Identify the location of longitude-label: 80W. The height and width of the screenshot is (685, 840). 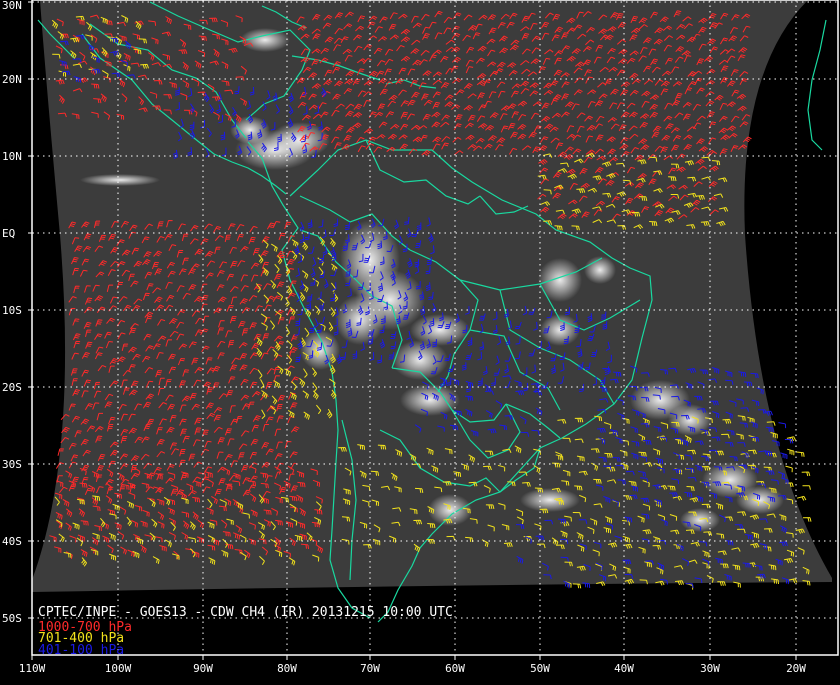
(287, 668).